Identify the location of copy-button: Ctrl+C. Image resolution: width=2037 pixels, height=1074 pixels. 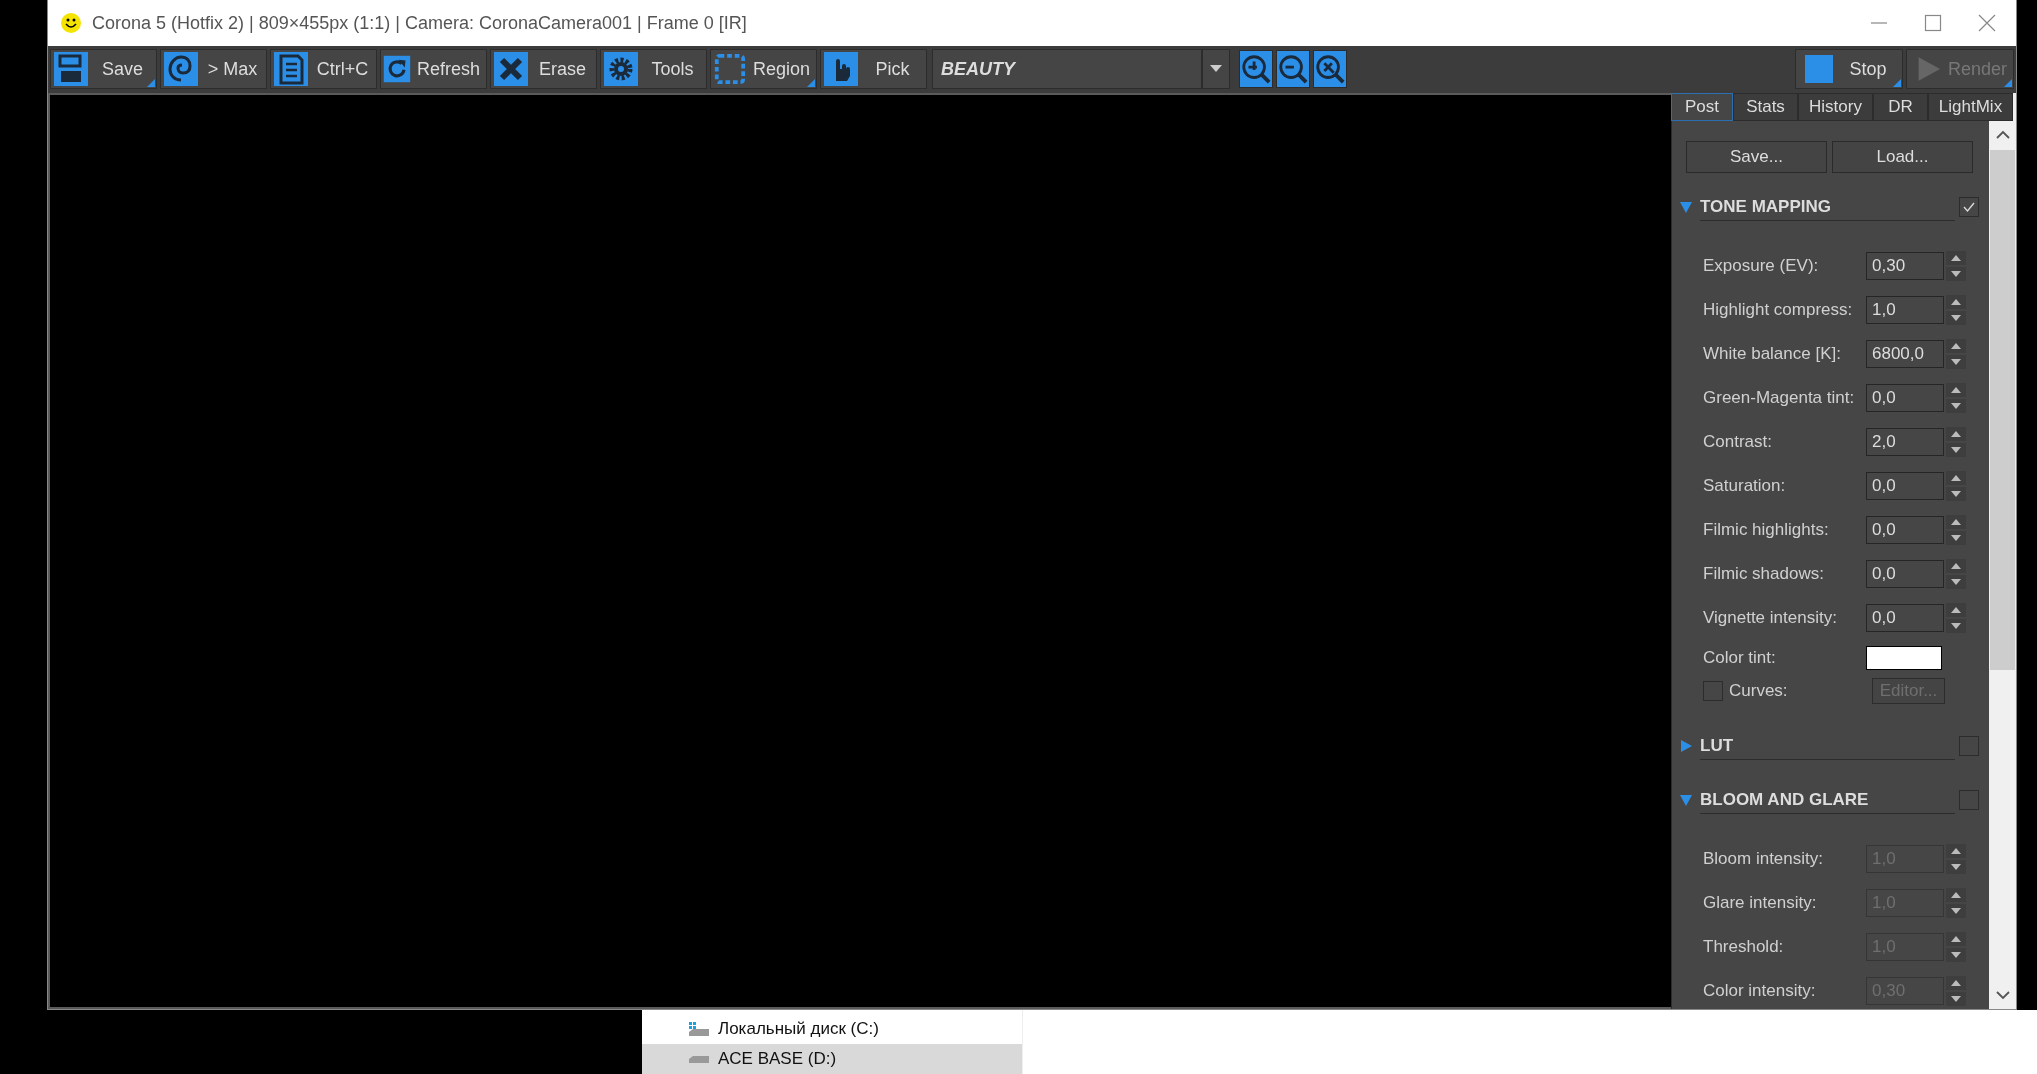
(323, 69).